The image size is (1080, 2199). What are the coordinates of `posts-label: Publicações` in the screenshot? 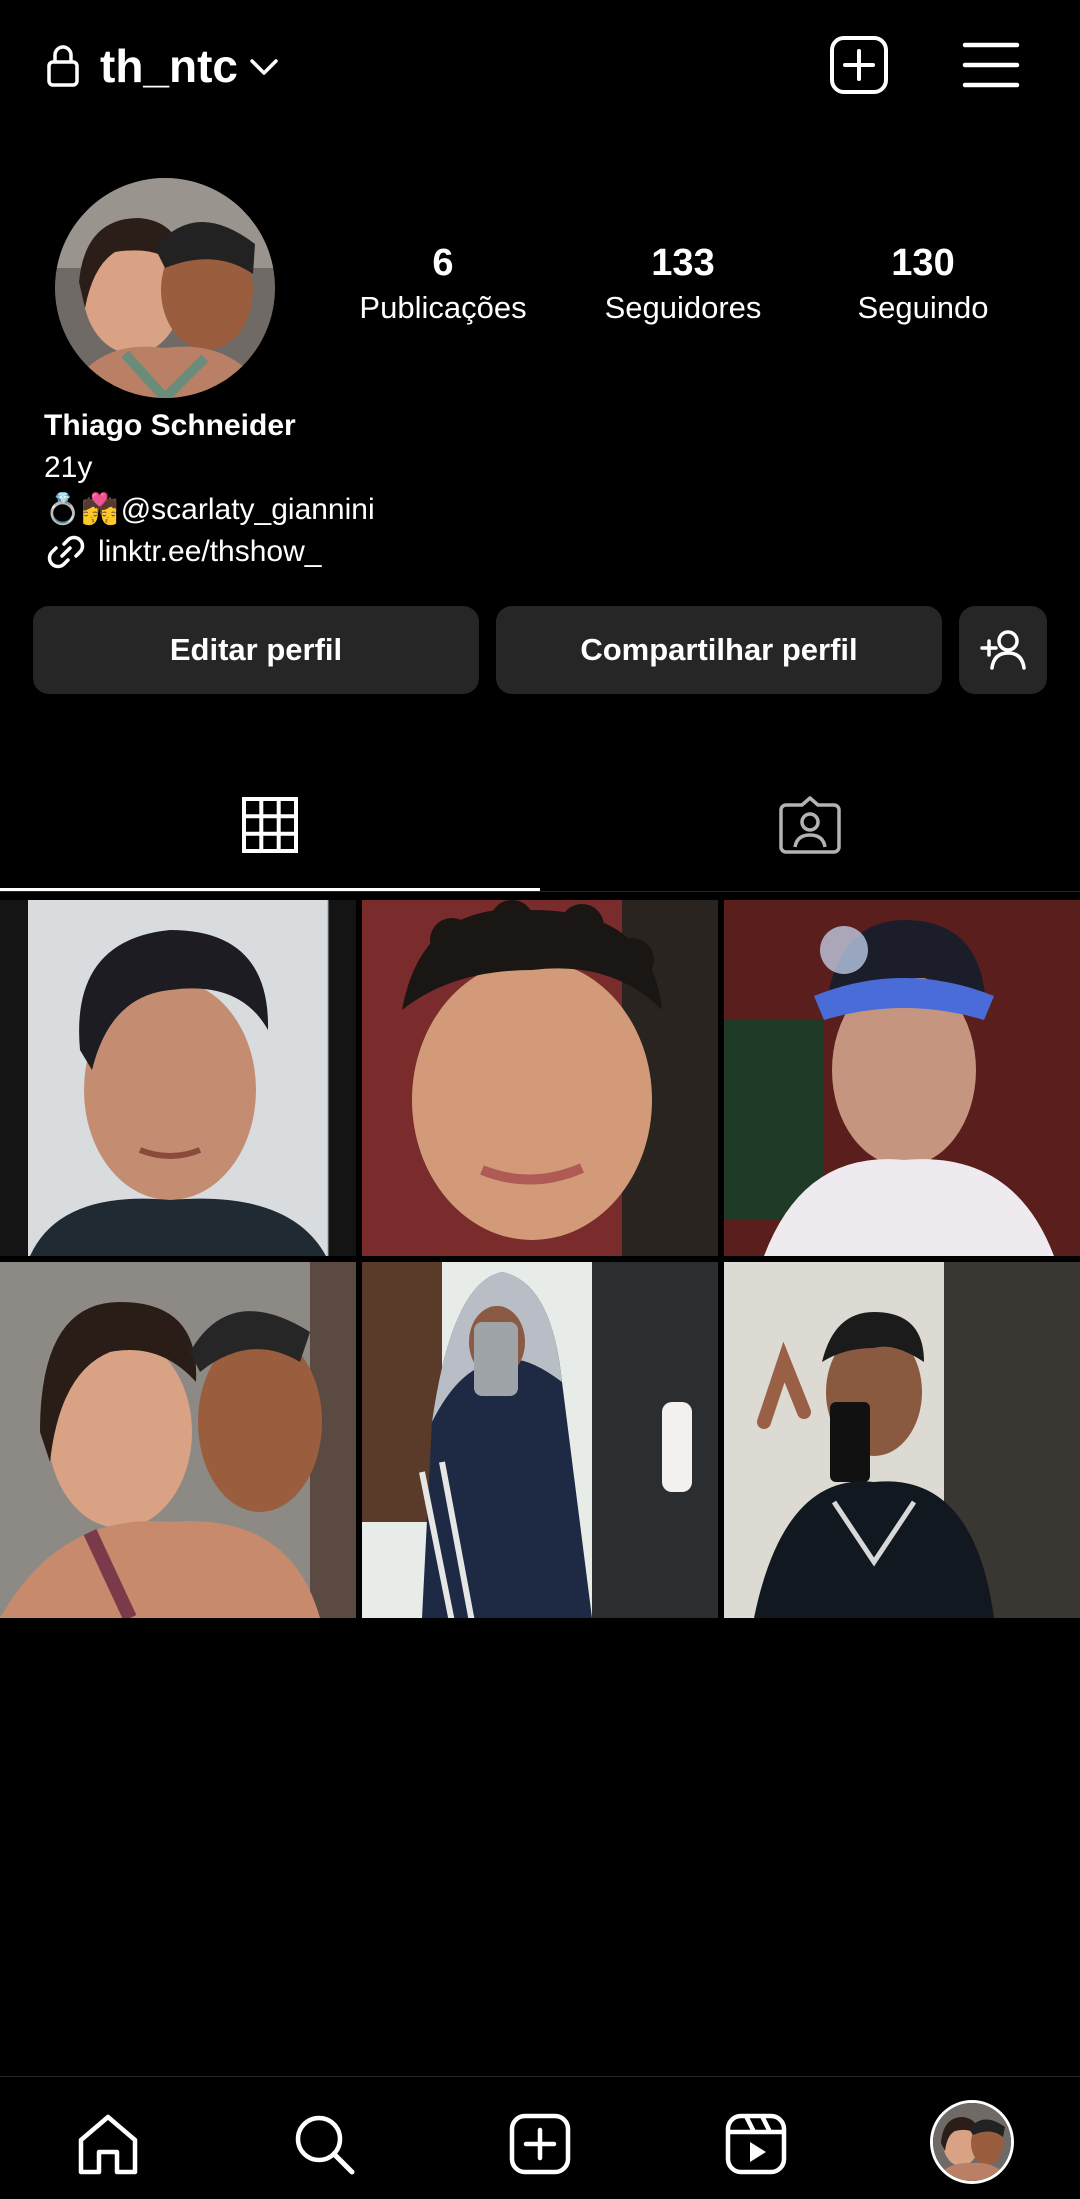 It's located at (443, 307).